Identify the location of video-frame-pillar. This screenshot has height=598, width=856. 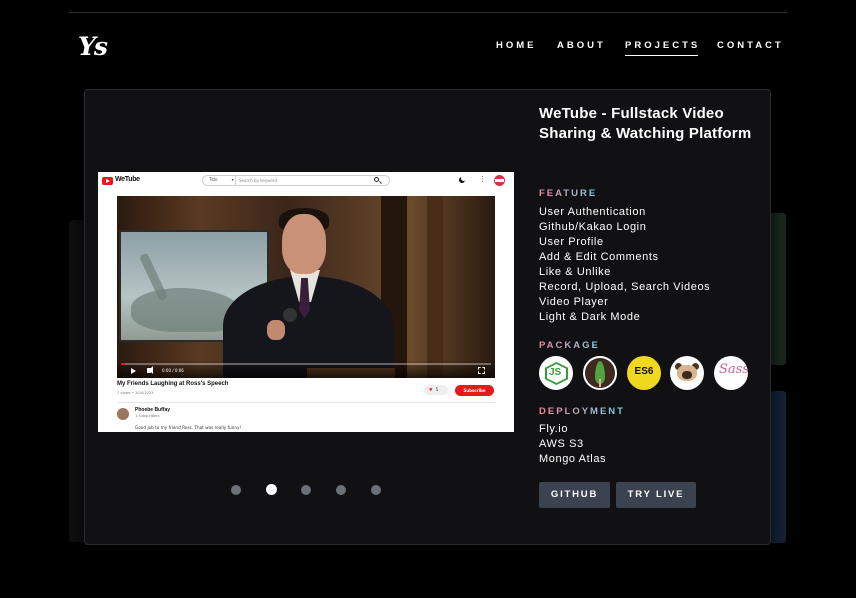
(435, 287).